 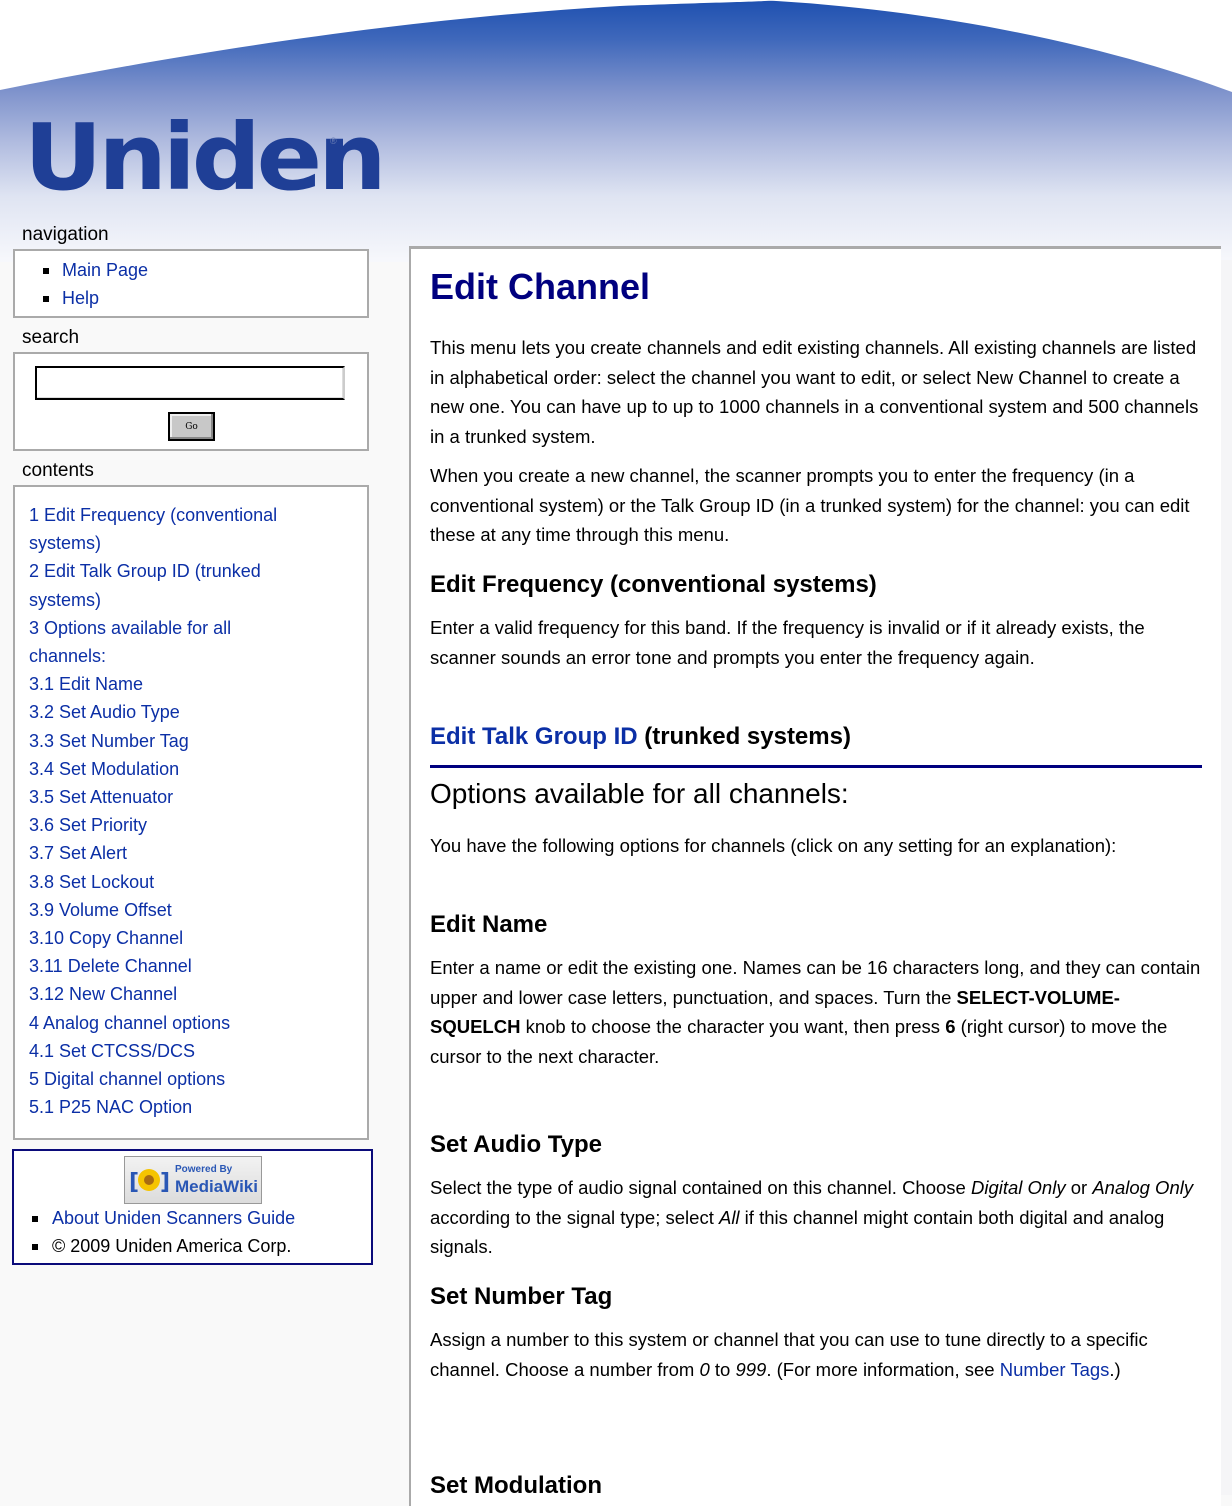 I want to click on toc-item: 4 Analog channel options, so click(x=198, y=1023).